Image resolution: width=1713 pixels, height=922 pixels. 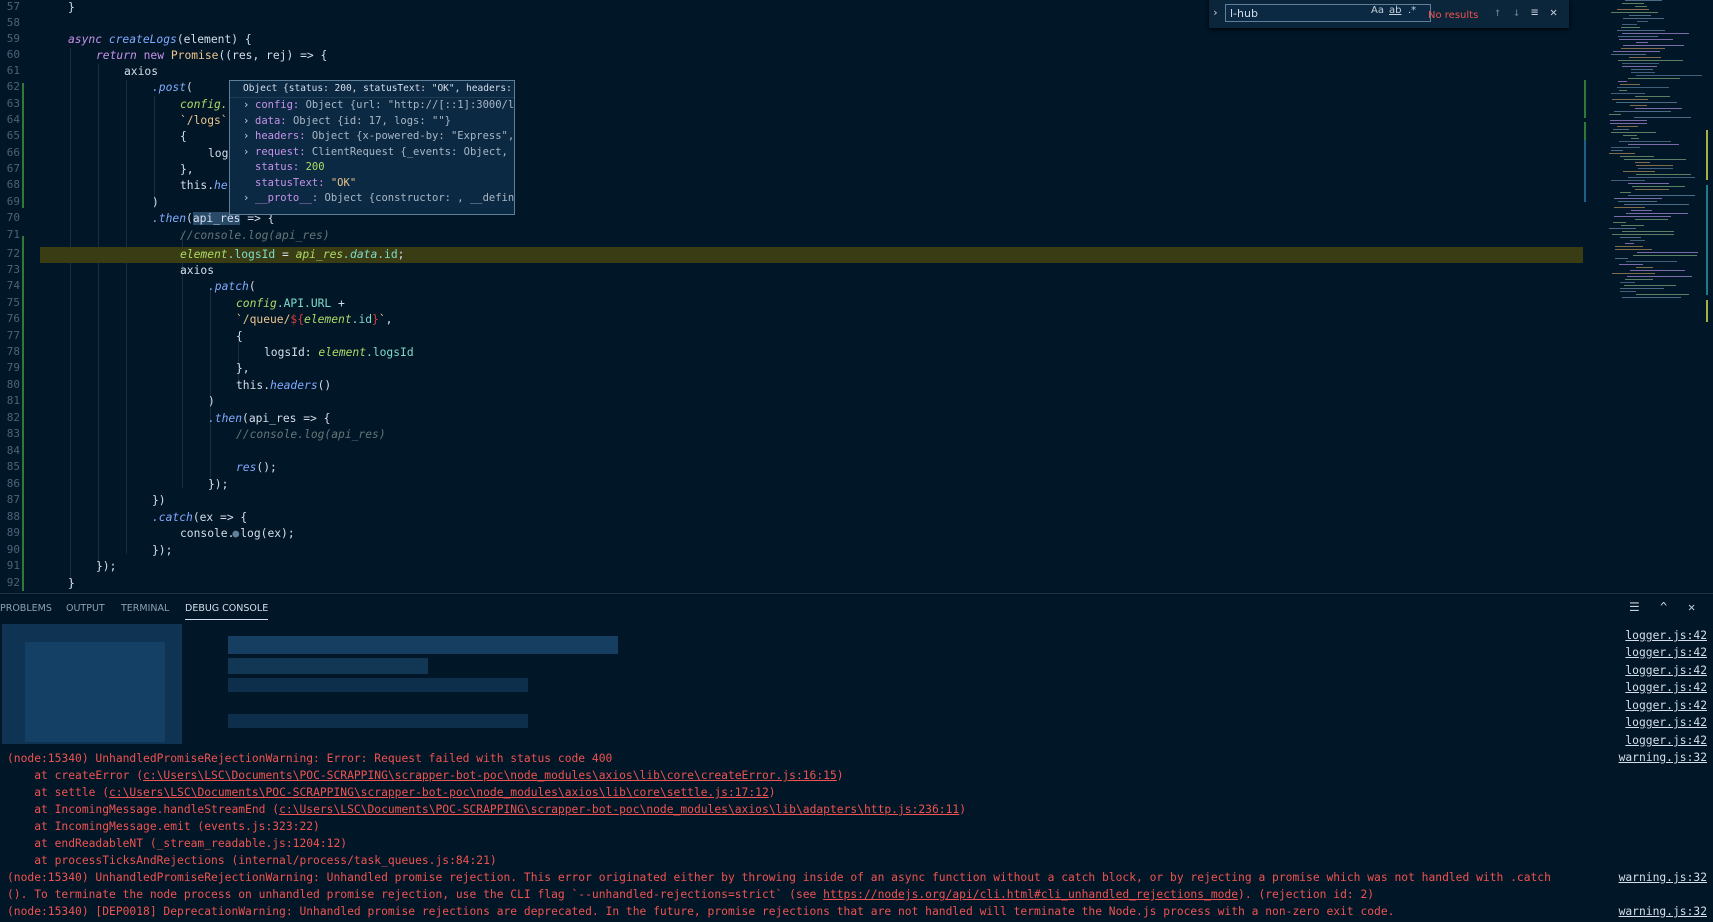 I want to click on line-number: 64, so click(x=10, y=119).